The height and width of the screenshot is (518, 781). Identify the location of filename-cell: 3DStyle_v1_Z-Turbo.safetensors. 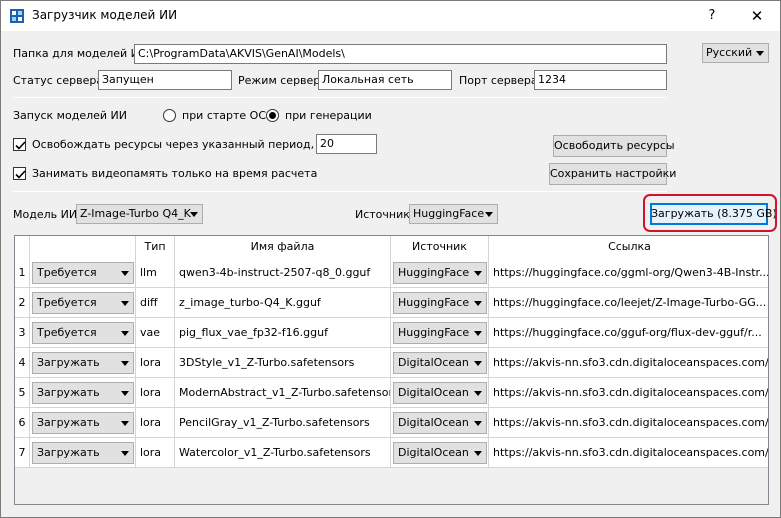
(283, 363).